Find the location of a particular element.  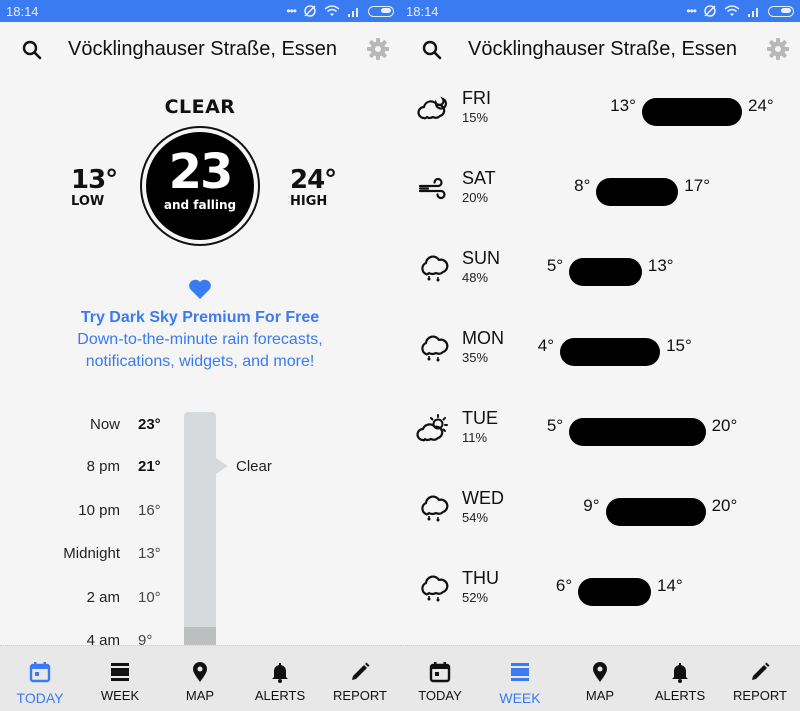

hourly-row: 2 am 10° is located at coordinates (85, 600).